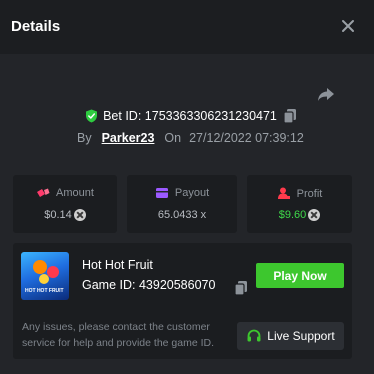  What do you see at coordinates (58, 215) in the screenshot?
I see `amount-value: $0.14` at bounding box center [58, 215].